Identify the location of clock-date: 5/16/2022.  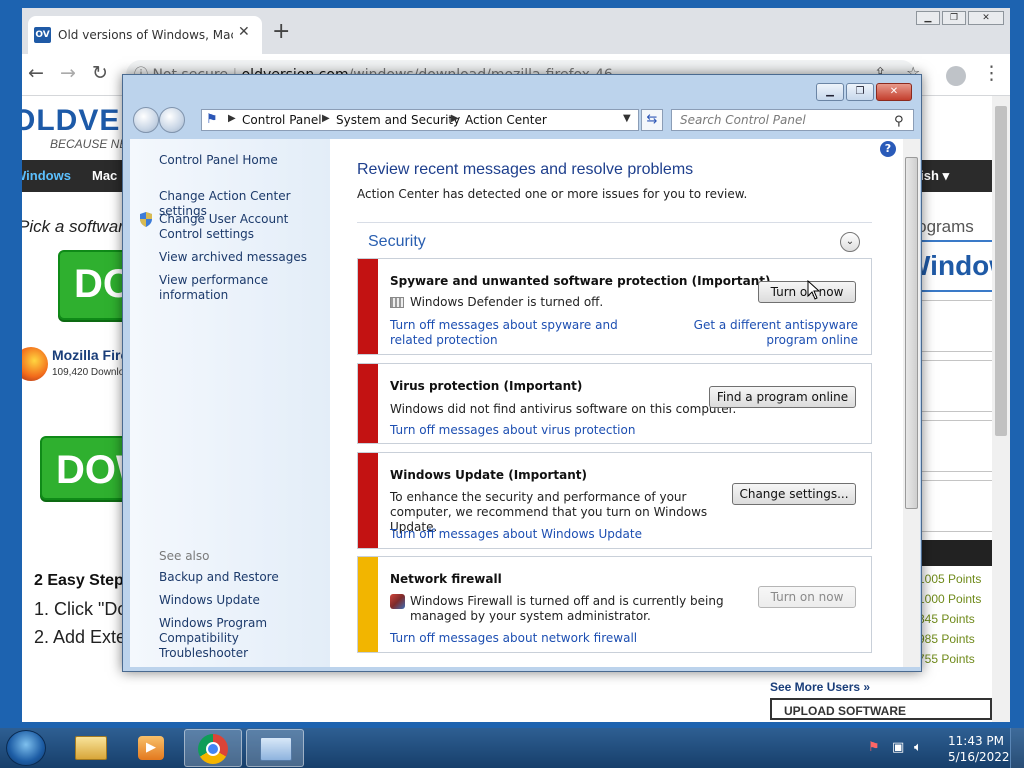
(979, 757).